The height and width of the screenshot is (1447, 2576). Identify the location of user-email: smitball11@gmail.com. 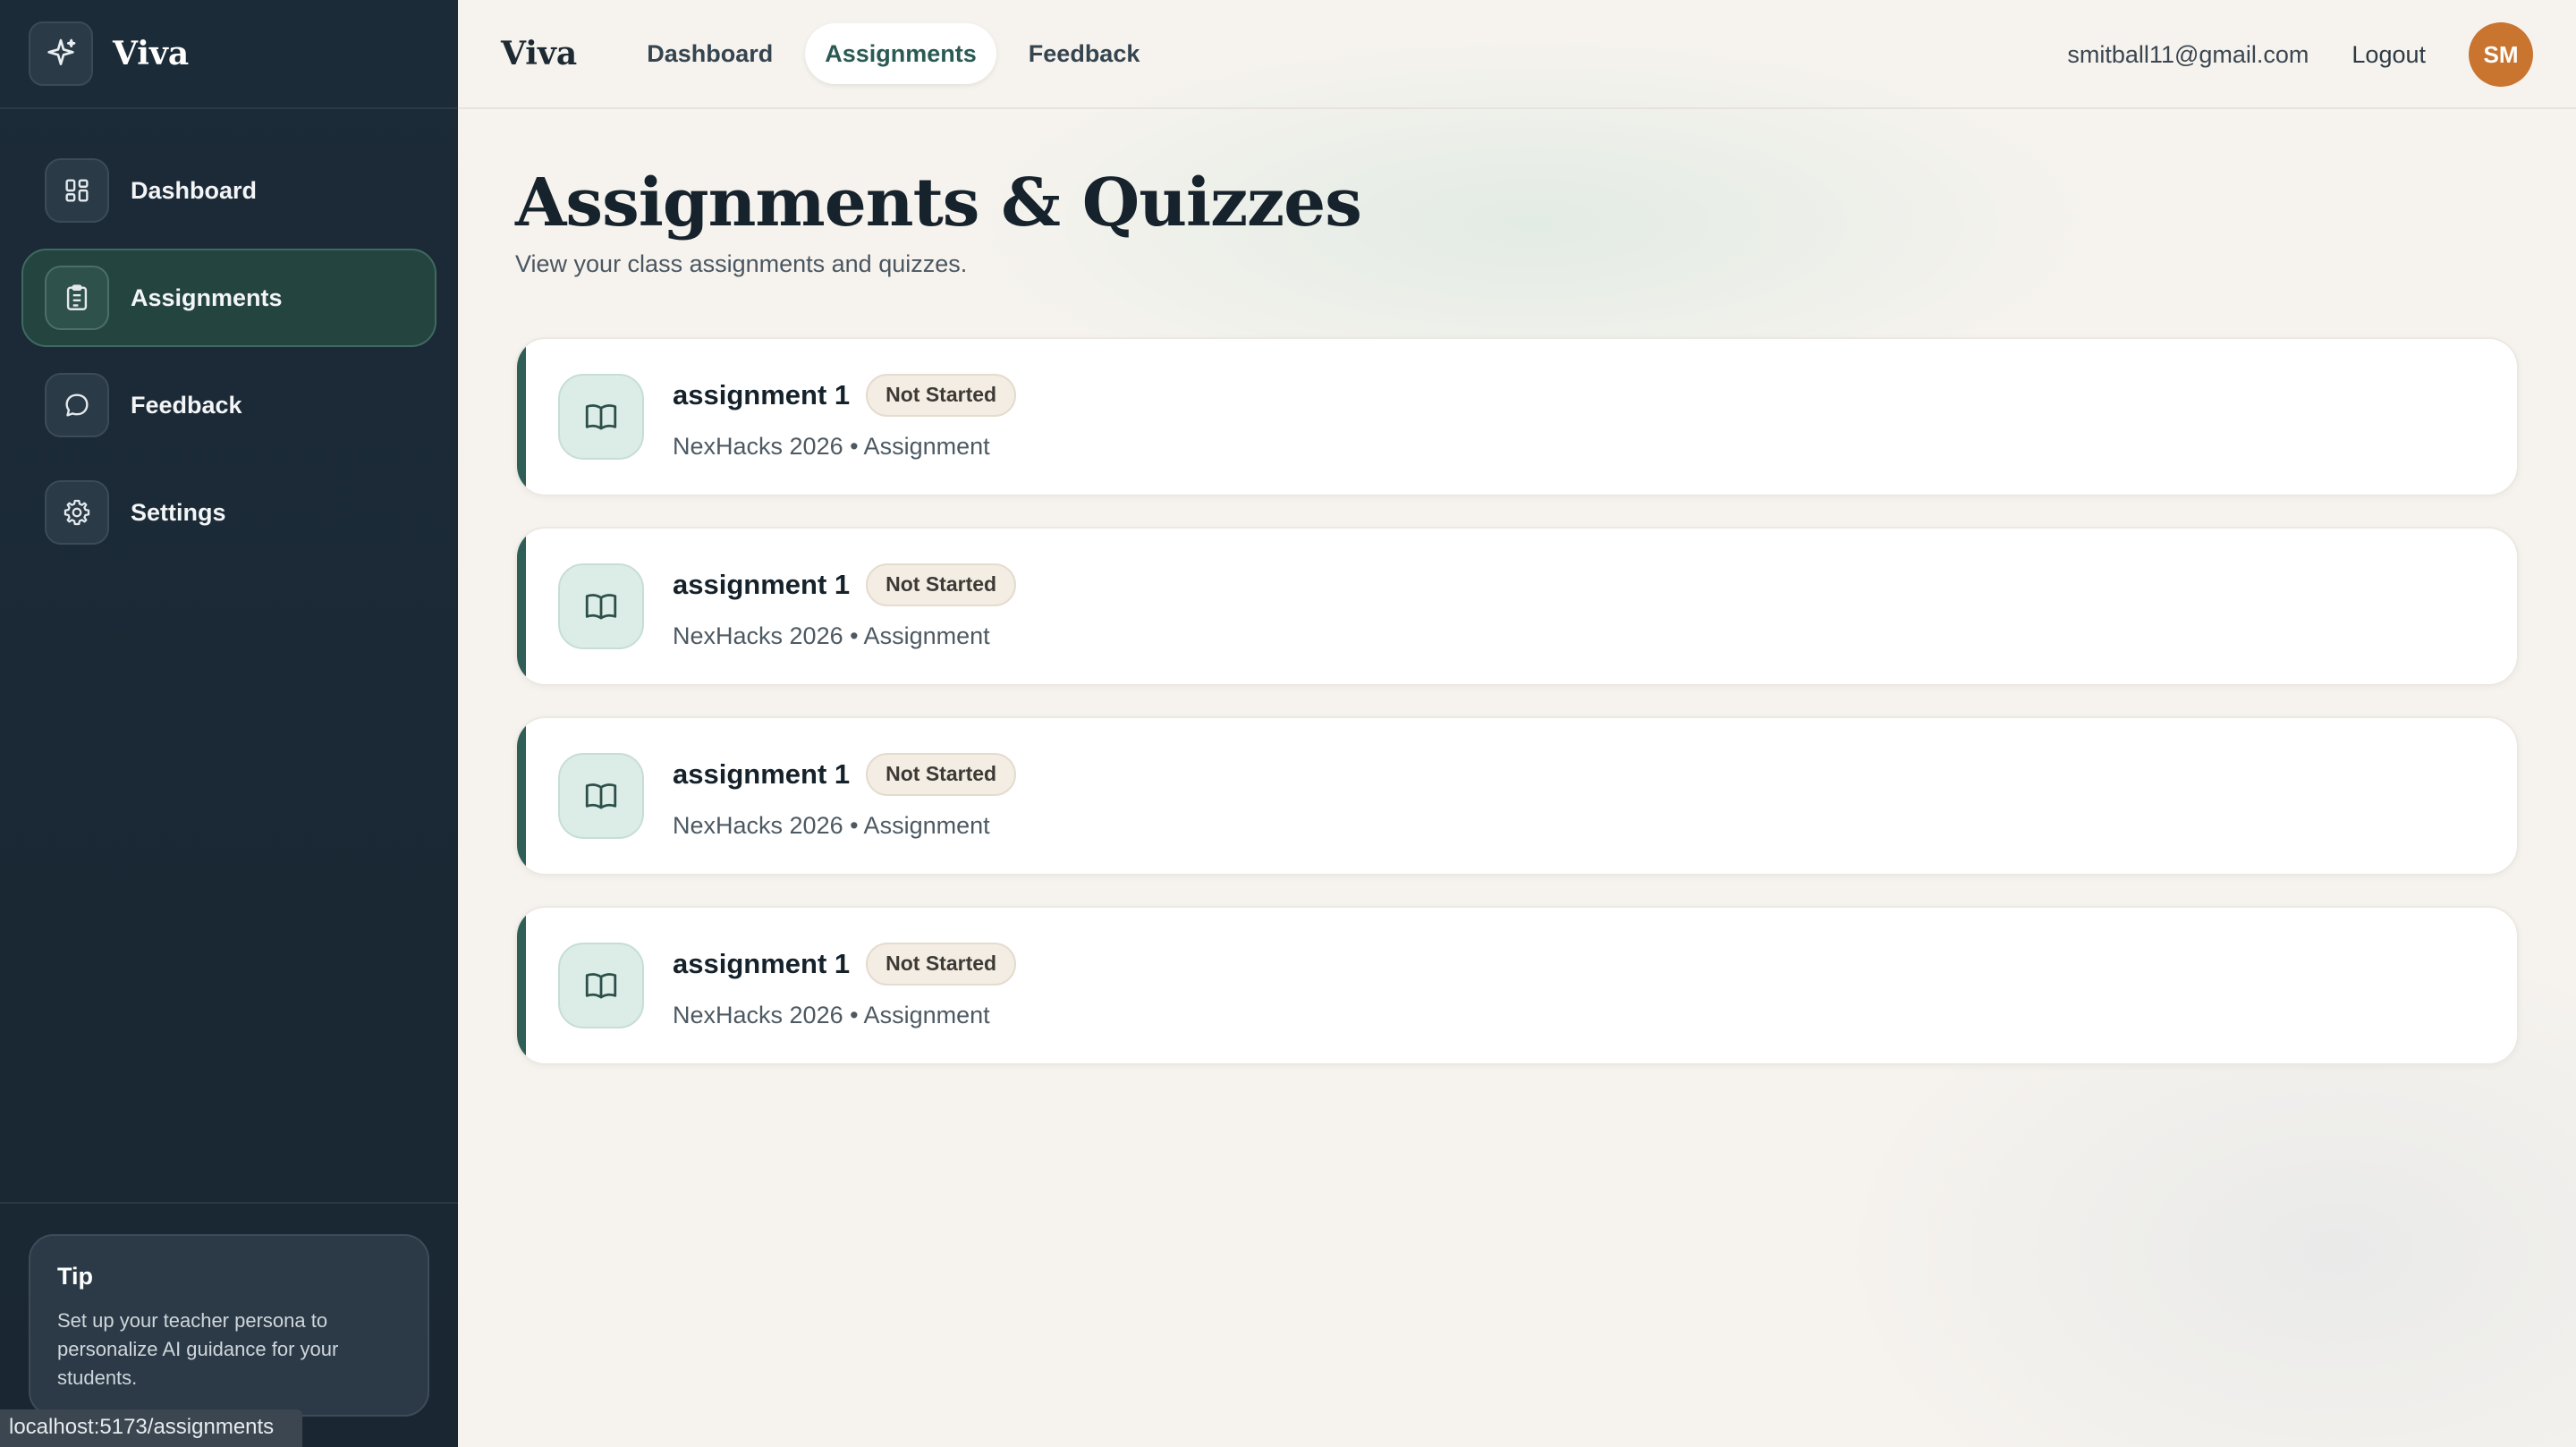
(2188, 54).